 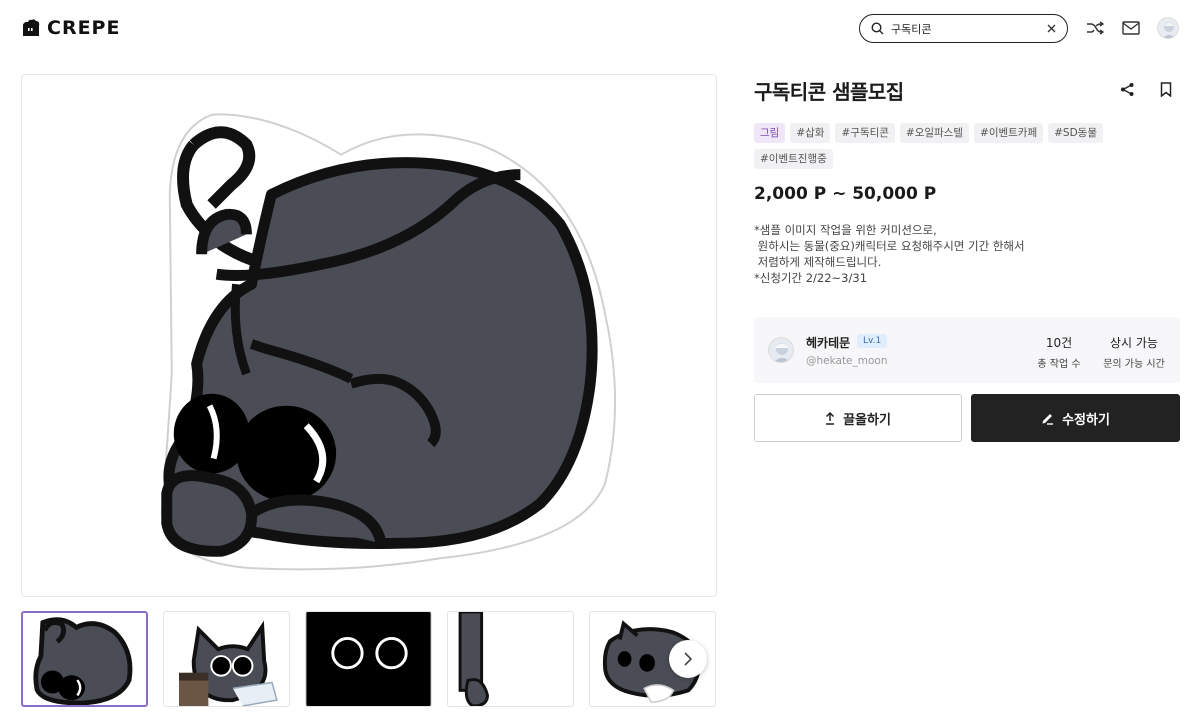 What do you see at coordinates (1095, 28) in the screenshot?
I see `shuffle-icon` at bounding box center [1095, 28].